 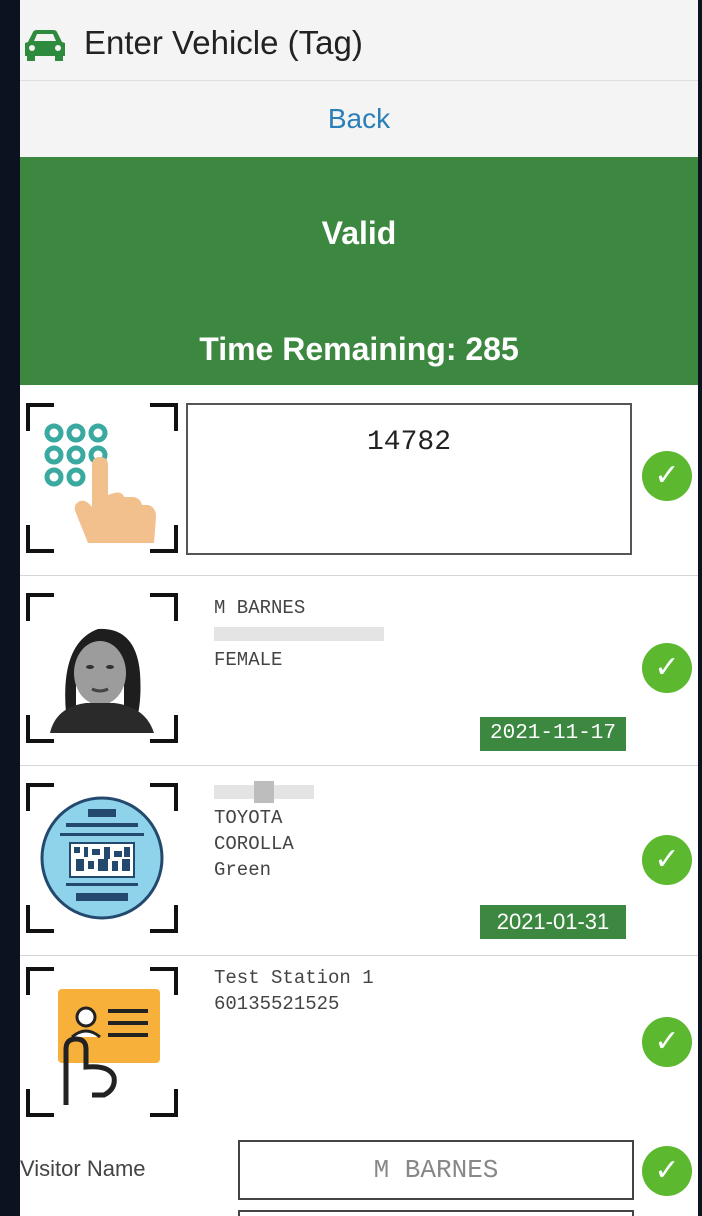 I want to click on keypad-frame, so click(x=102, y=478).